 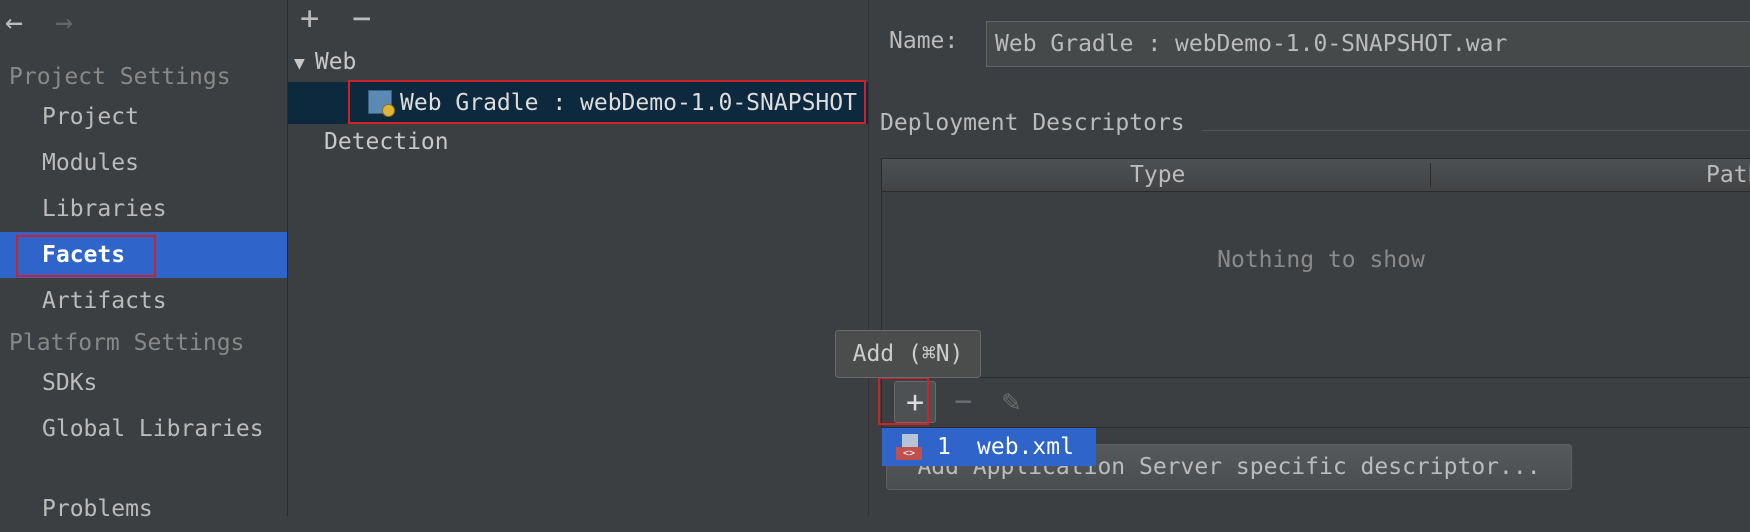 What do you see at coordinates (127, 343) in the screenshot?
I see `platform-settings-header: Platform Settings` at bounding box center [127, 343].